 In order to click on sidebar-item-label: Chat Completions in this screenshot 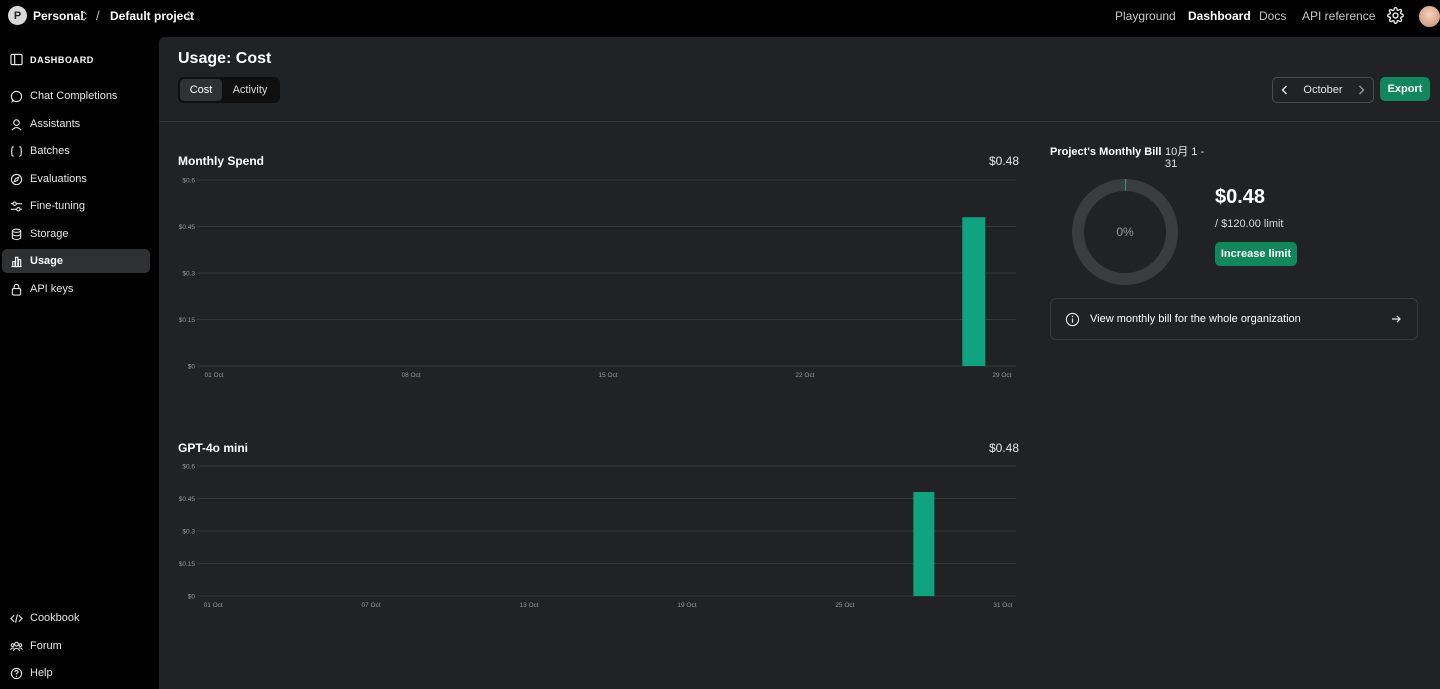, I will do `click(74, 96)`.